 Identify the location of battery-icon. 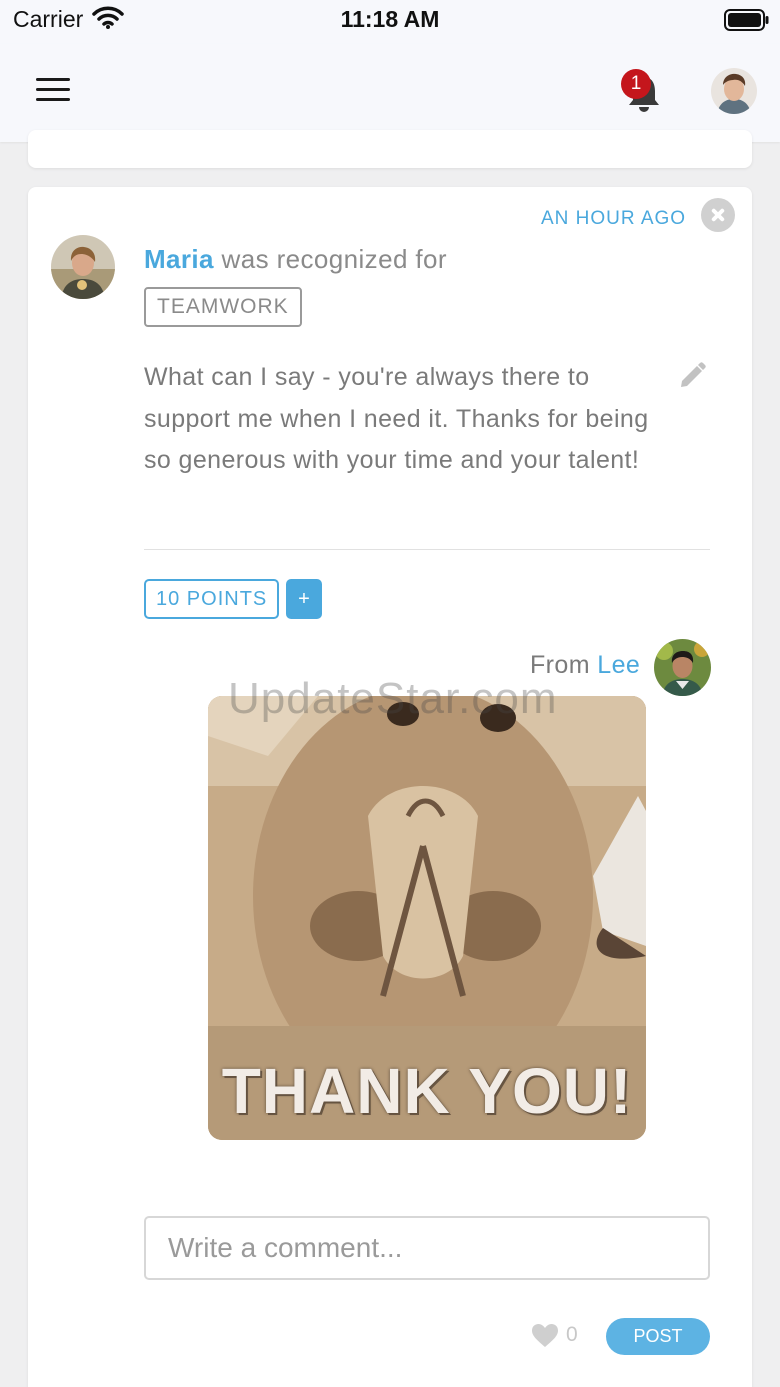
(747, 22).